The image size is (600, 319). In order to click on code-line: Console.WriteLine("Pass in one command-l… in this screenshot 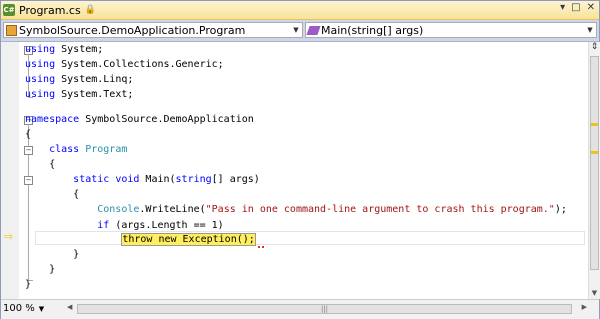, I will do `click(332, 209)`.